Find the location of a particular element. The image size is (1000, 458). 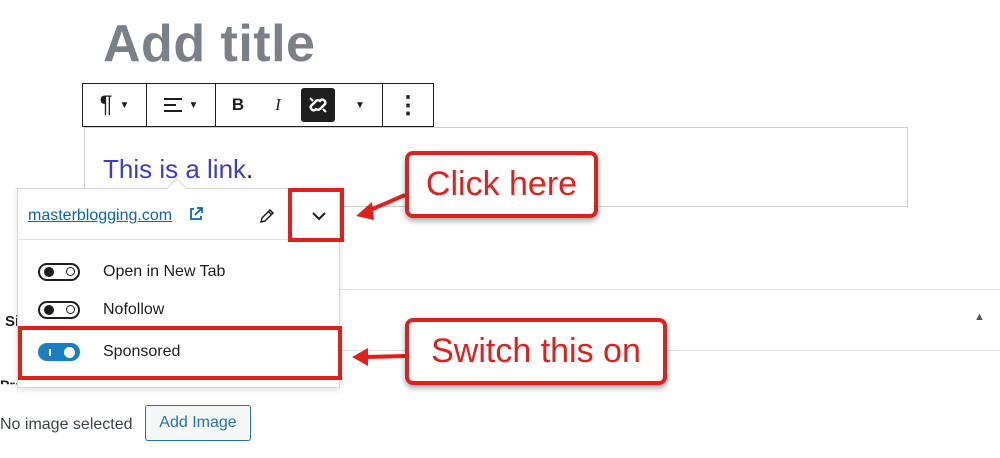

click-here-callout: Click here is located at coordinates (501, 184).